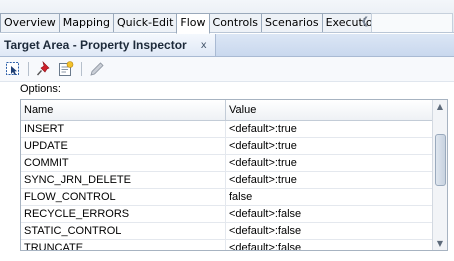  What do you see at coordinates (30, 22) in the screenshot?
I see `tab-overview: Overview` at bounding box center [30, 22].